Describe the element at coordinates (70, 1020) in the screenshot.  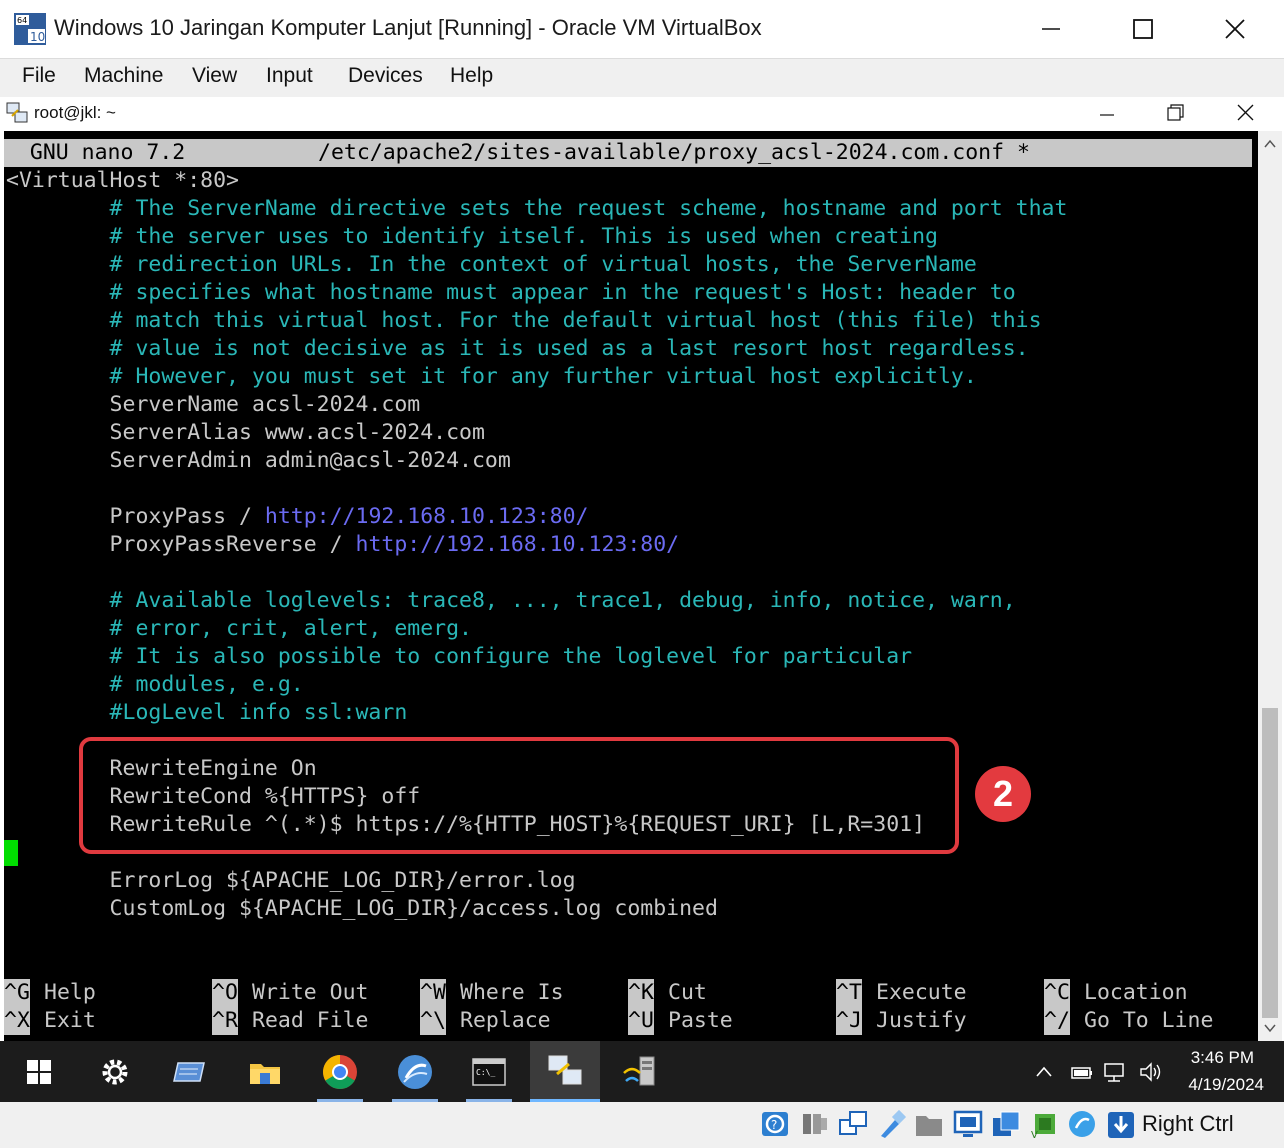
I see `shortcut-label: Exit` at that location.